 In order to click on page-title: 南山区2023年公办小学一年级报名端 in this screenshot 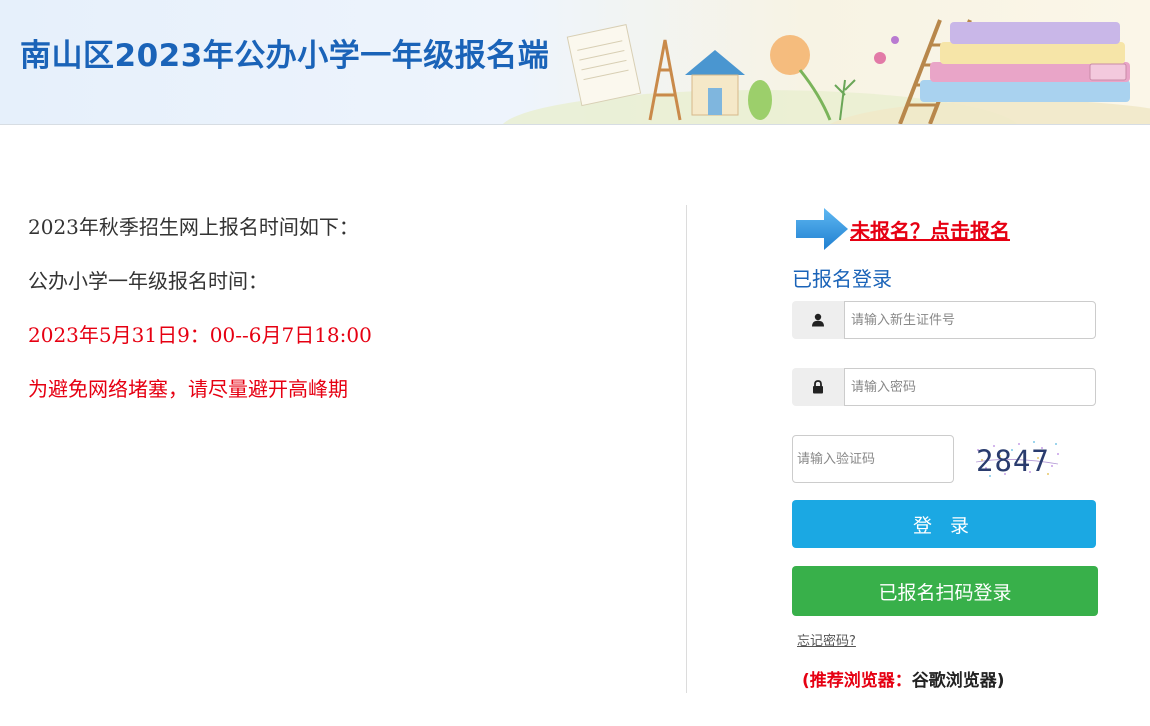, I will do `click(285, 56)`.